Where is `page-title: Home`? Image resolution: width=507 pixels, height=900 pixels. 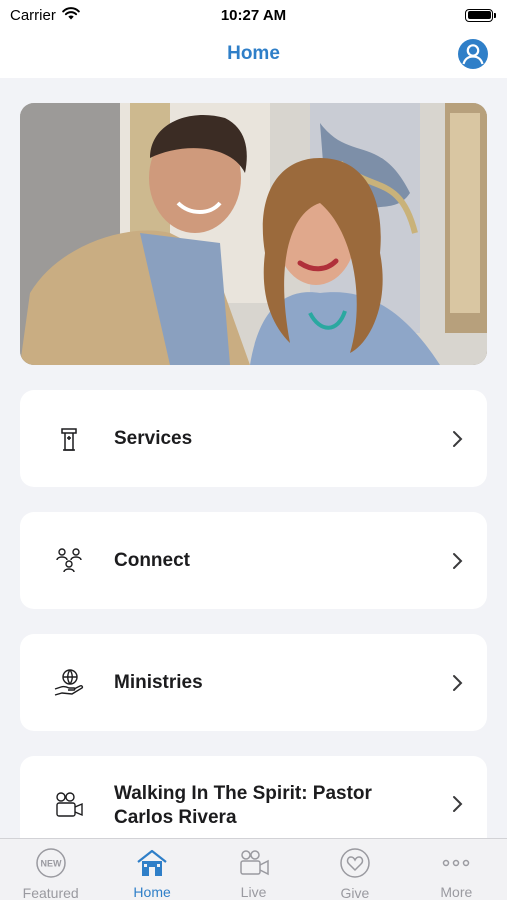
page-title: Home is located at coordinates (253, 53).